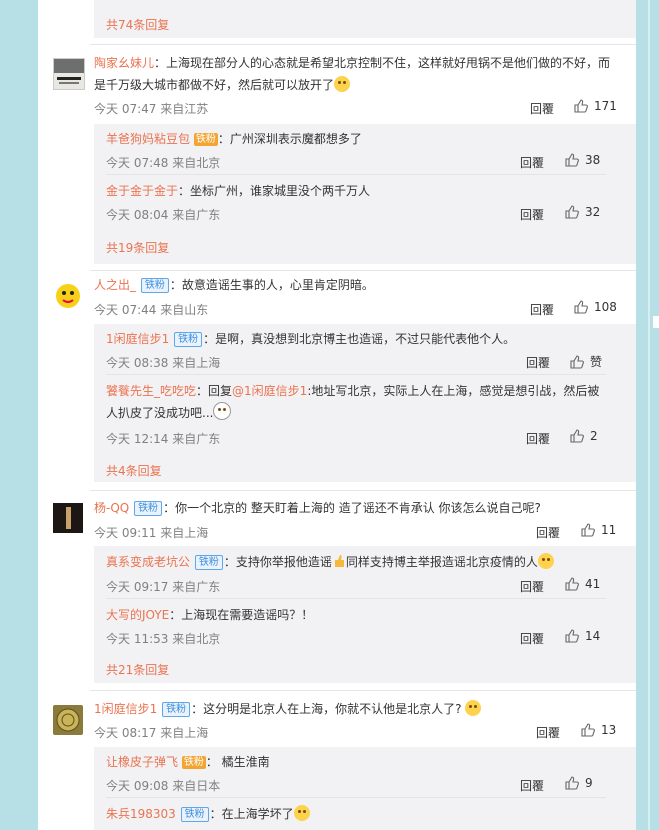 Image resolution: width=659 pixels, height=830 pixels. I want to click on comment-username: 人之出_, so click(115, 285).